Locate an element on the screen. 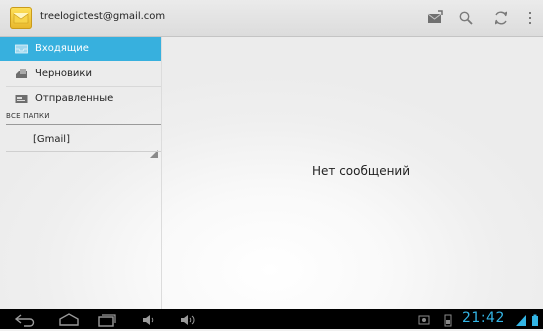  section-divider is located at coordinates (83, 124).